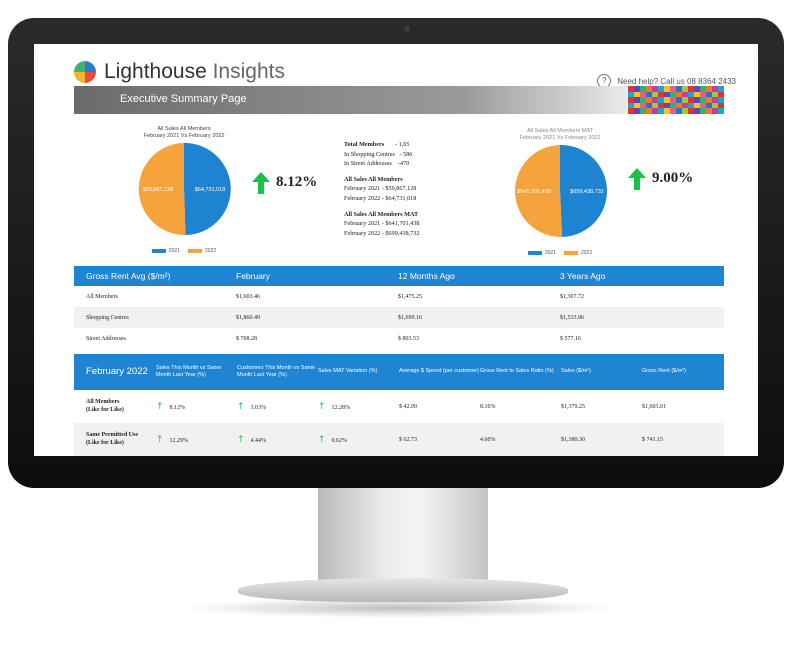 This screenshot has width=798, height=651. What do you see at coordinates (248, 317) in the screenshot?
I see `cell: $1,860.49` at bounding box center [248, 317].